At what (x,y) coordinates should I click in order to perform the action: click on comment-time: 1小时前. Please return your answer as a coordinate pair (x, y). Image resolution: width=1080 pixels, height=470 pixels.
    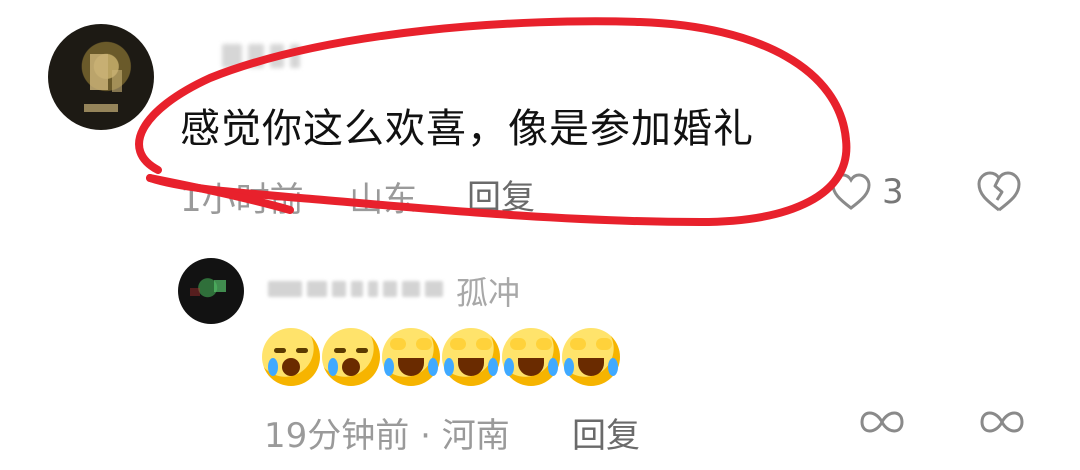
    Looking at the image, I should click on (242, 200).